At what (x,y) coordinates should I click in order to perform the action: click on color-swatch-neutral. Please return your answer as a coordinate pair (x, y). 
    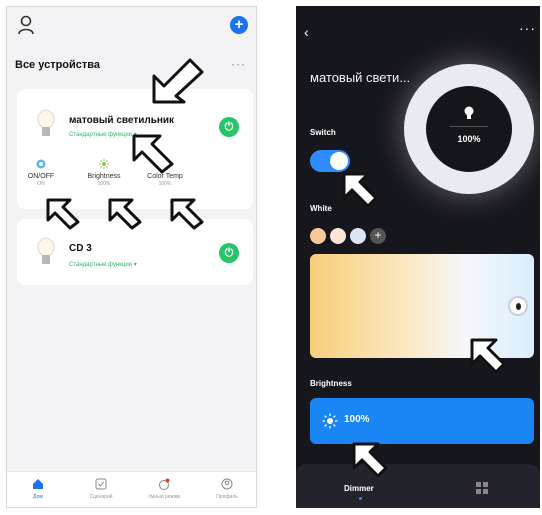
    Looking at the image, I should click on (338, 236).